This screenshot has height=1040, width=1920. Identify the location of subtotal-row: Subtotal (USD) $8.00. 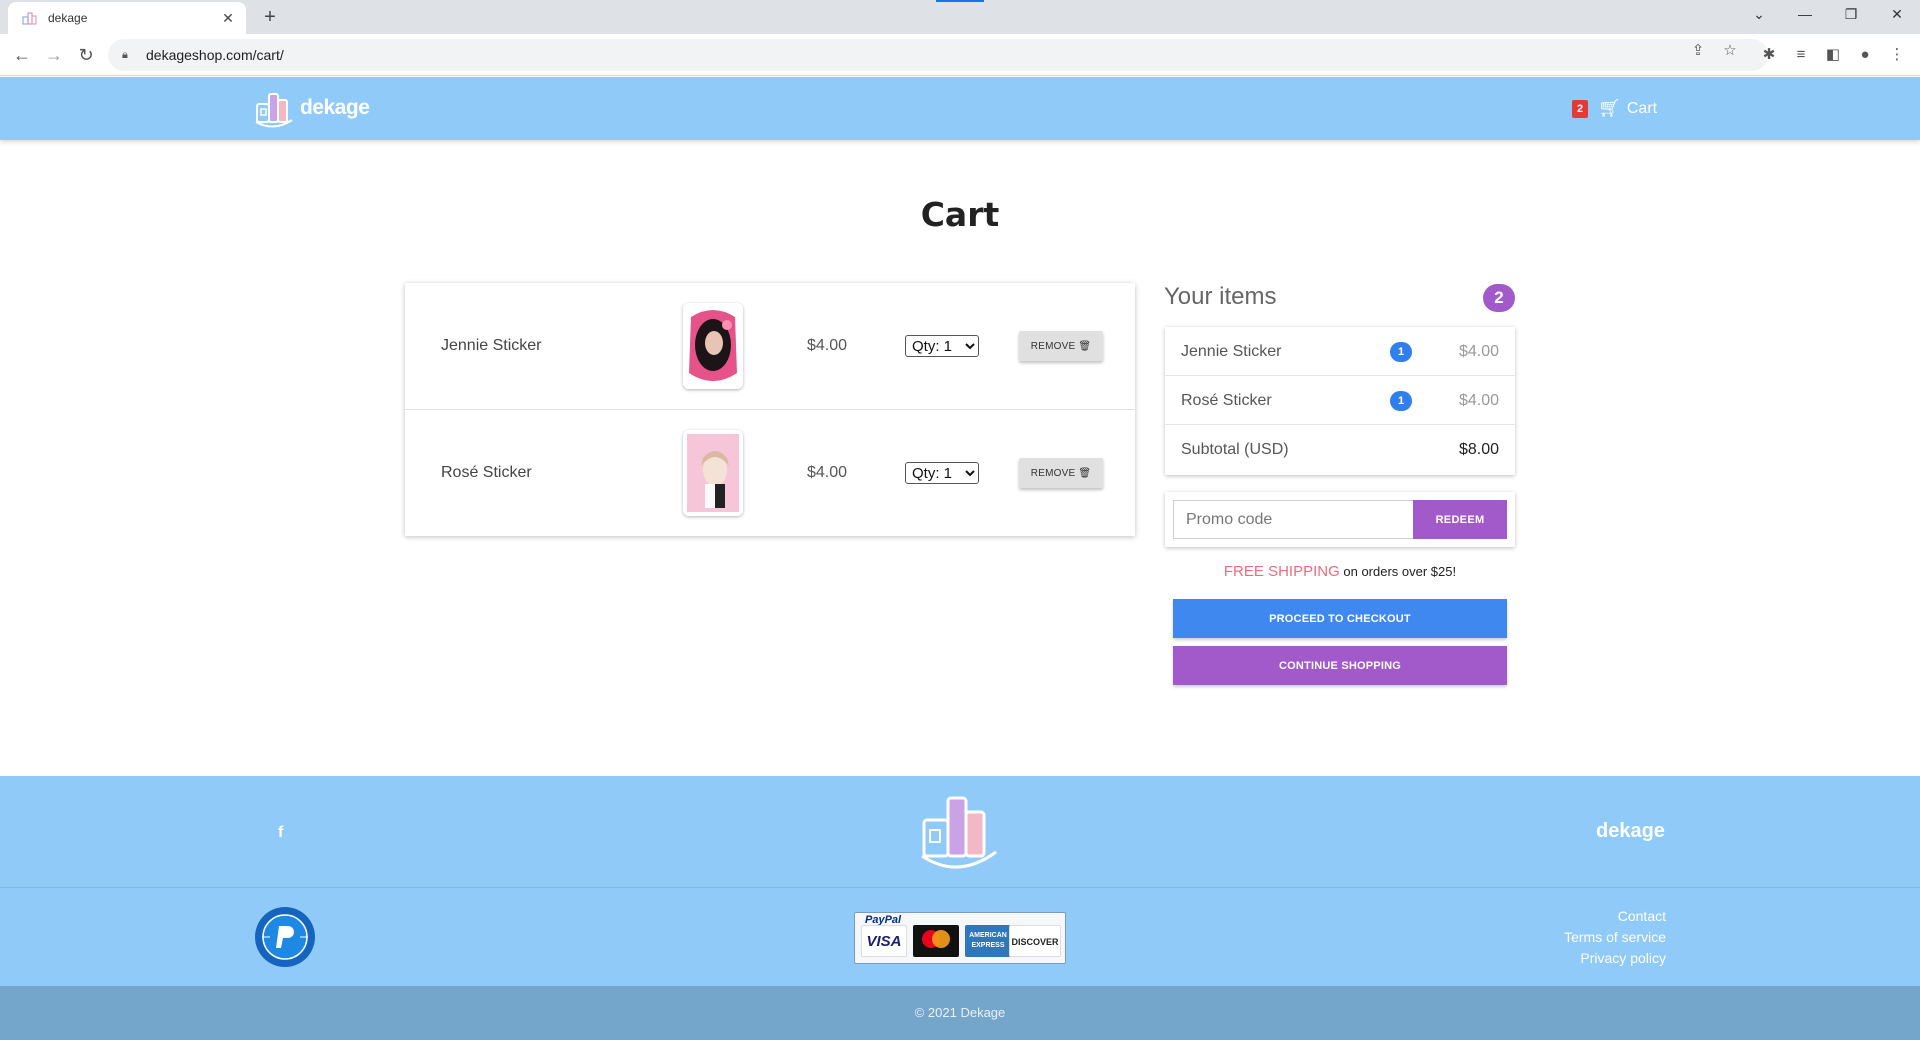
(1340, 449).